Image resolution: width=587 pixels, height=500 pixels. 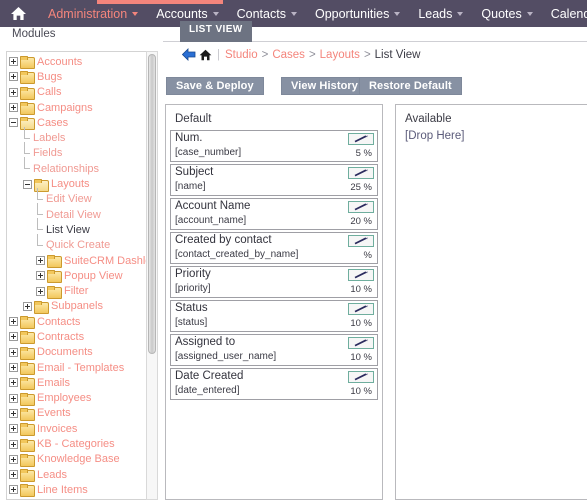 What do you see at coordinates (77, 368) in the screenshot?
I see `tree-item-email-templates: Email - Templates` at bounding box center [77, 368].